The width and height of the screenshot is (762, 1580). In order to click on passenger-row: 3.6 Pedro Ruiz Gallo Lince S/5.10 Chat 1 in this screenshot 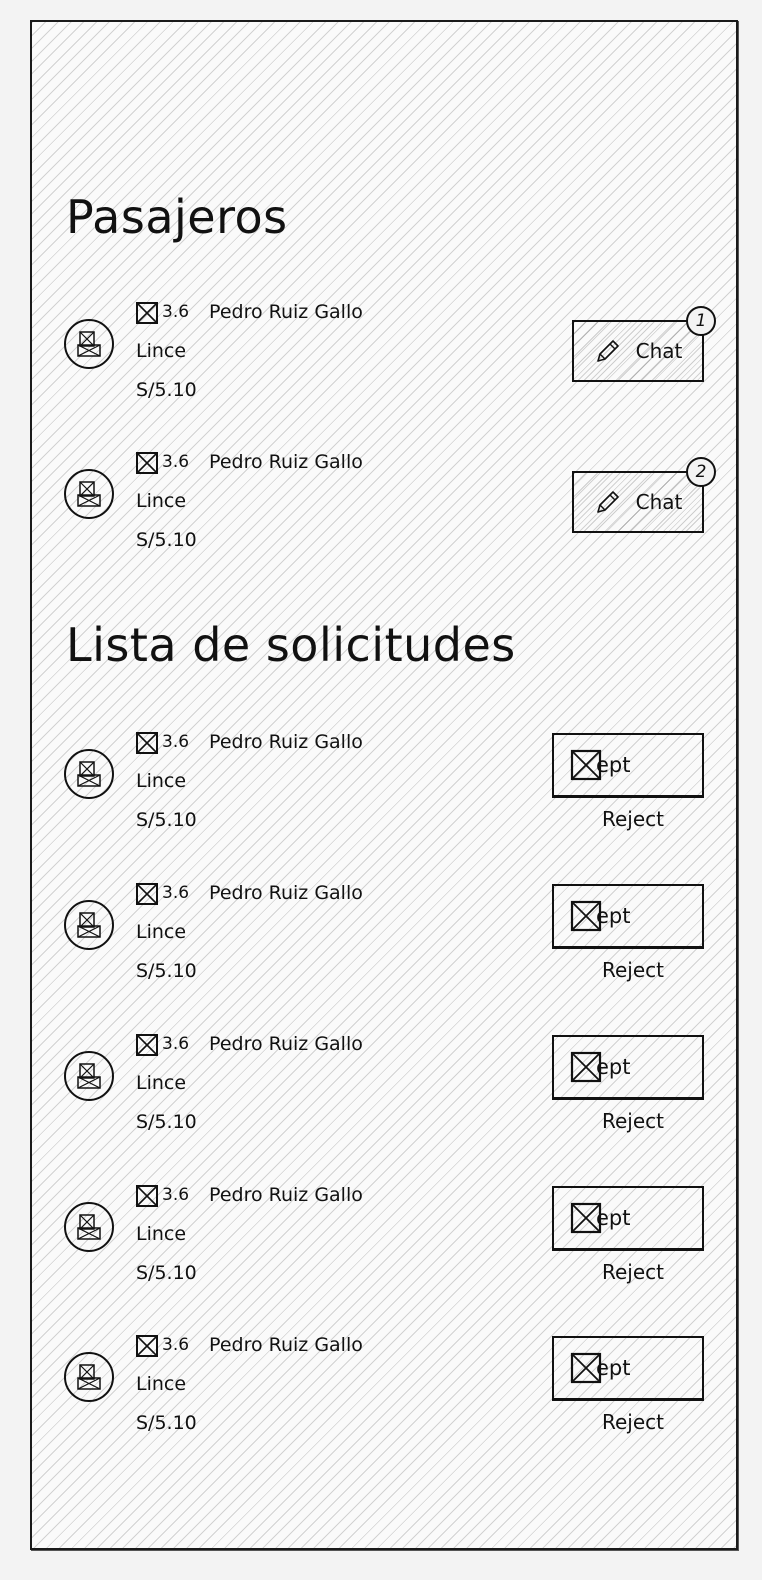, I will do `click(390, 353)`.